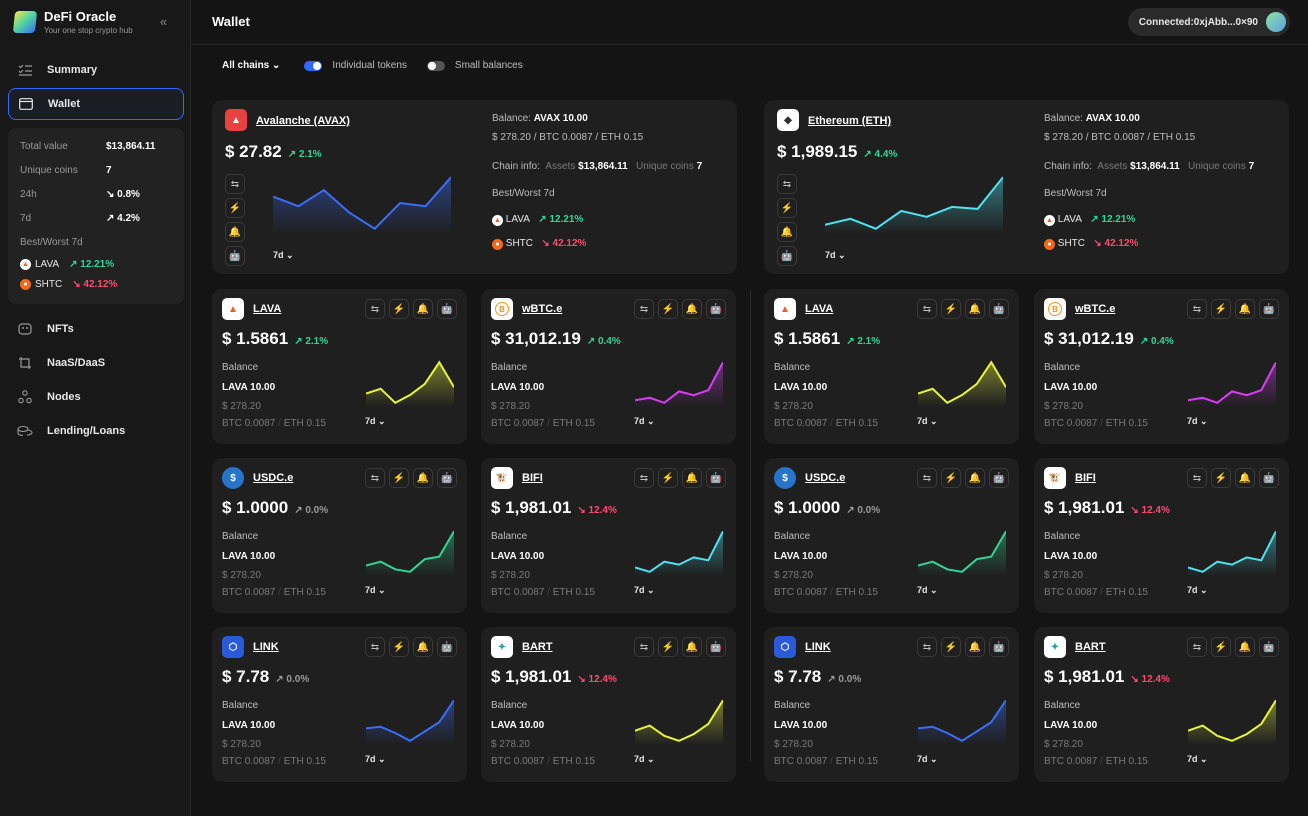 This screenshot has height=816, width=1308. What do you see at coordinates (303, 121) in the screenshot?
I see `chain-name-link: Avalanche (AVAX)` at bounding box center [303, 121].